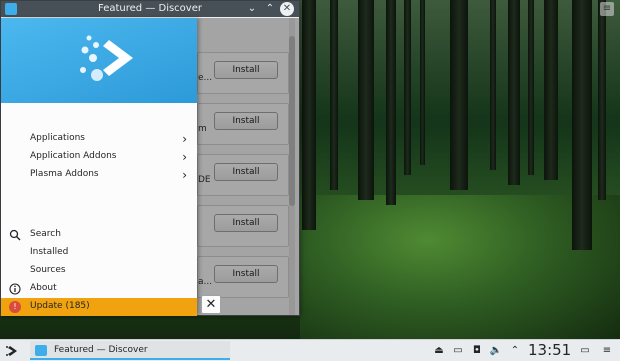  Describe the element at coordinates (64, 174) in the screenshot. I see `drawer-item-label: Plasma Addons` at that location.